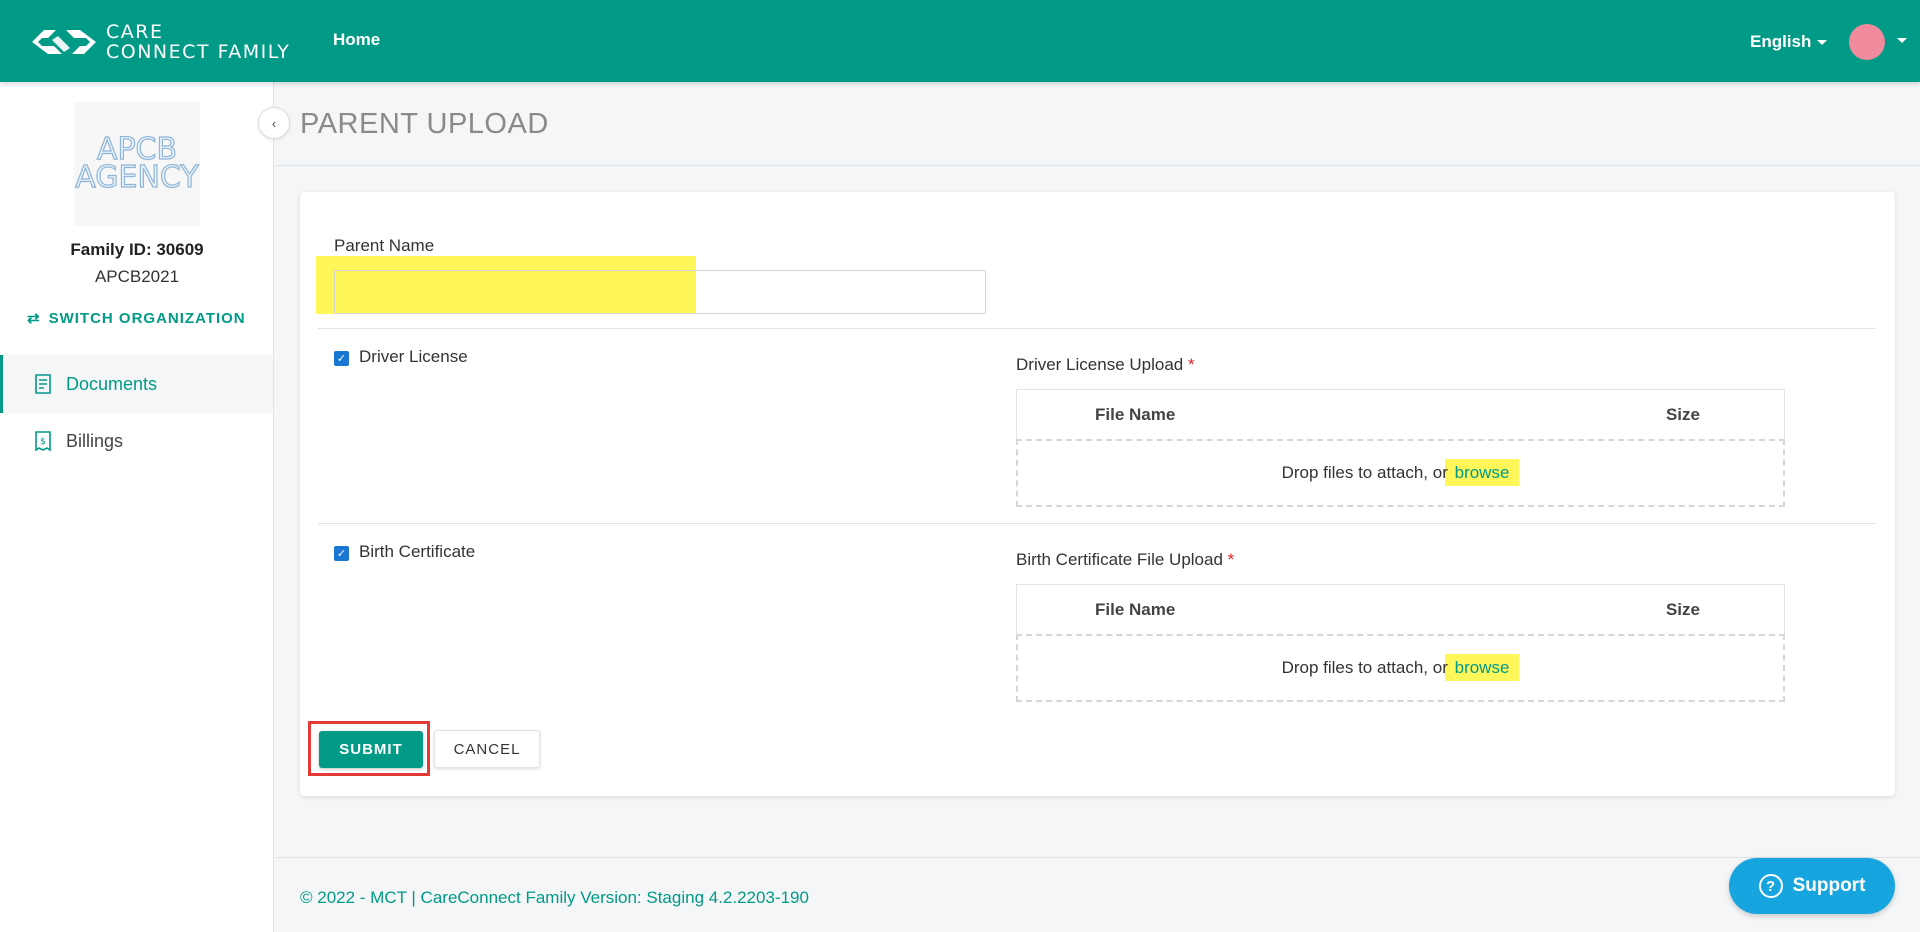 The height and width of the screenshot is (932, 1920). What do you see at coordinates (112, 383) in the screenshot?
I see `sidebar-item-label: Documents` at bounding box center [112, 383].